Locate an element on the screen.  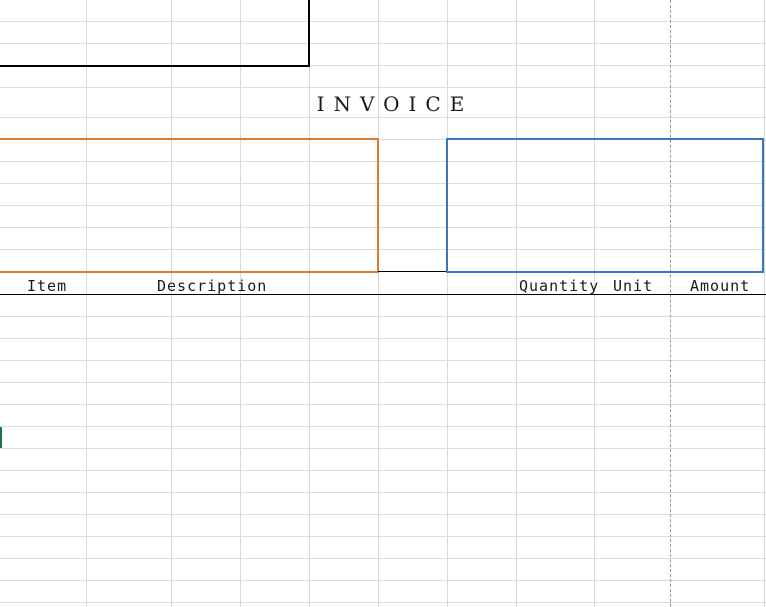
invoice-title: INVOICE is located at coordinates (395, 104).